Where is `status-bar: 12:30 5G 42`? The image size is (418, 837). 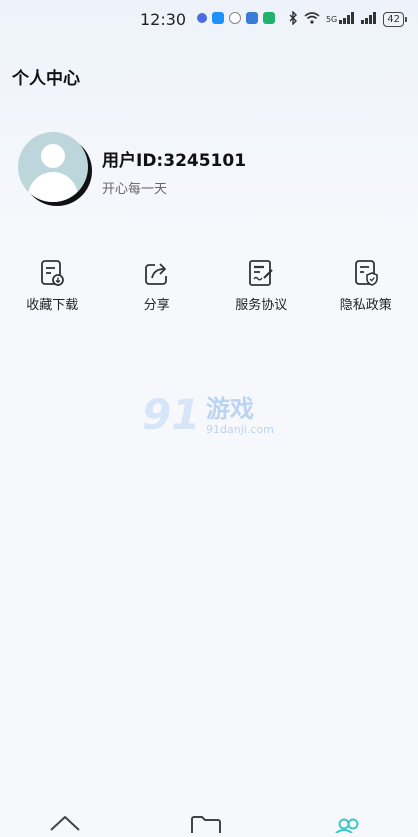
status-bar: 12:30 5G 42 is located at coordinates (209, 19).